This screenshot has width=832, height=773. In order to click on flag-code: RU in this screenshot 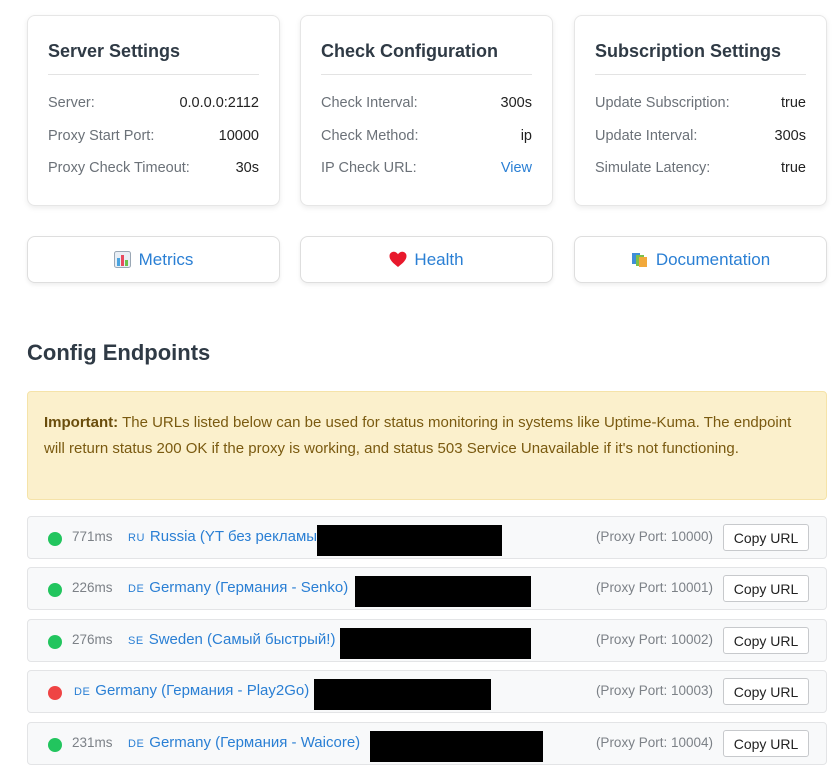, I will do `click(136, 538)`.